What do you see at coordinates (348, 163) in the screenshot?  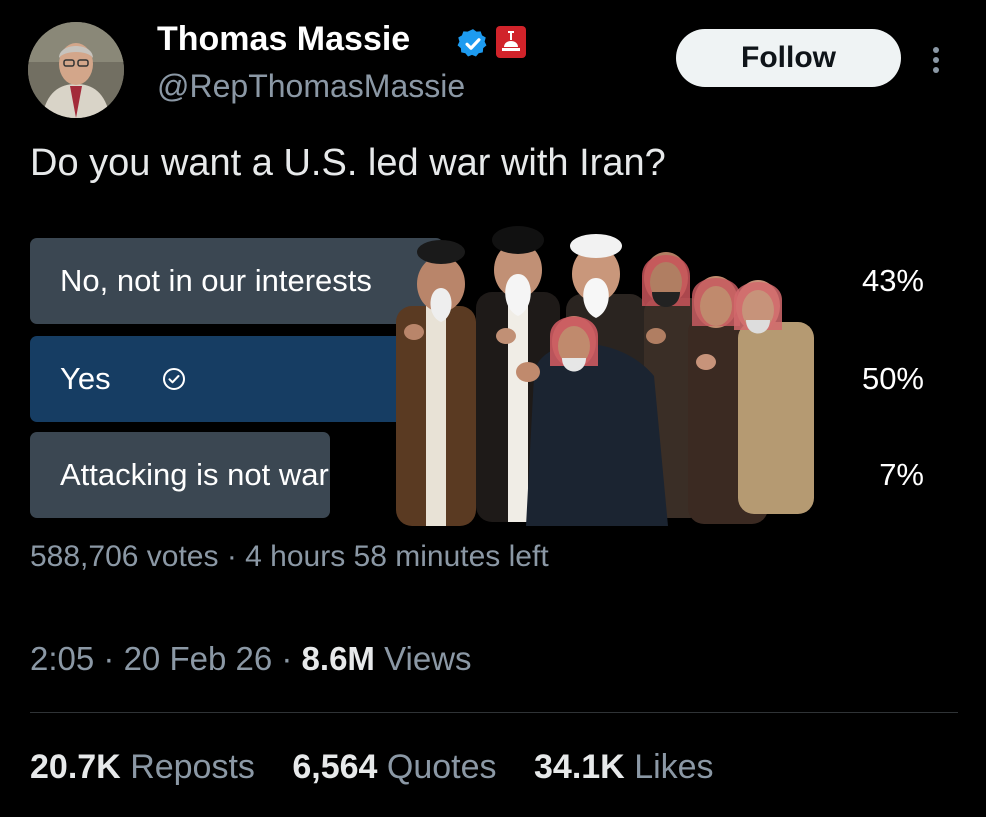 I see `poll-question: Do you want a U.S. led war with Iran?` at bounding box center [348, 163].